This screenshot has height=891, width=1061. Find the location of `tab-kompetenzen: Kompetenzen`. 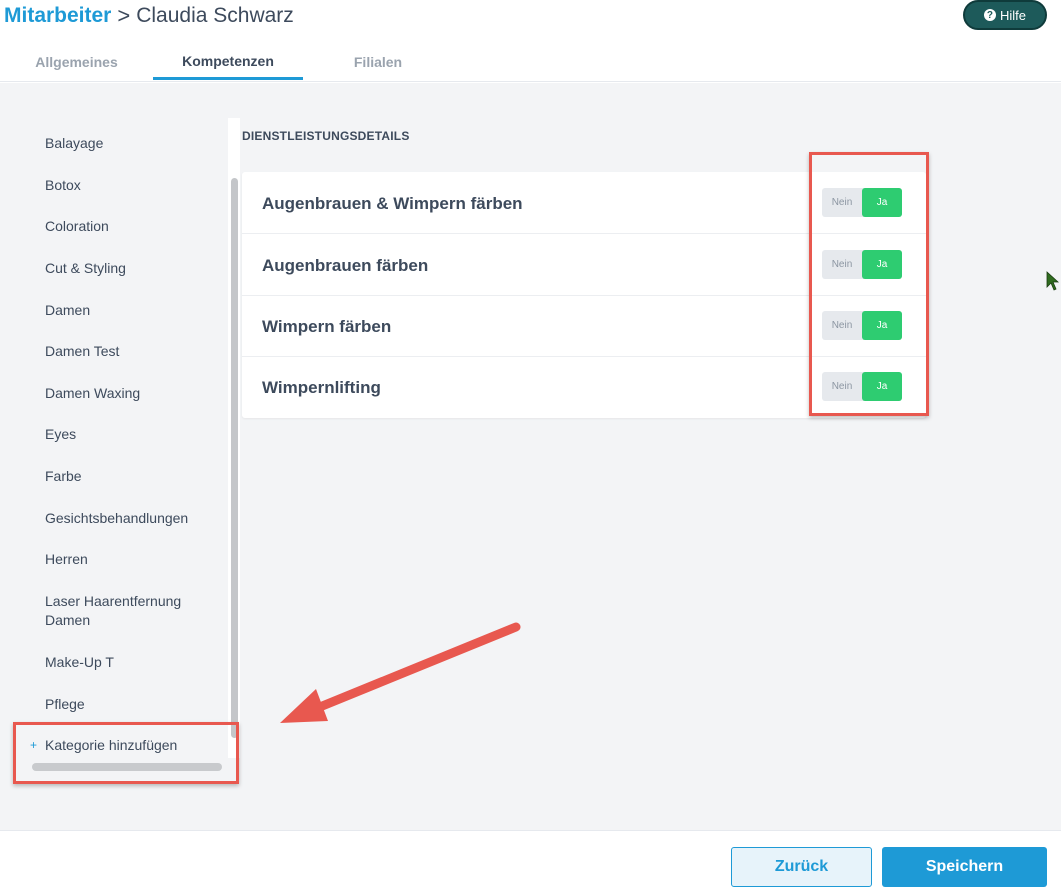

tab-kompetenzen: Kompetenzen is located at coordinates (228, 62).